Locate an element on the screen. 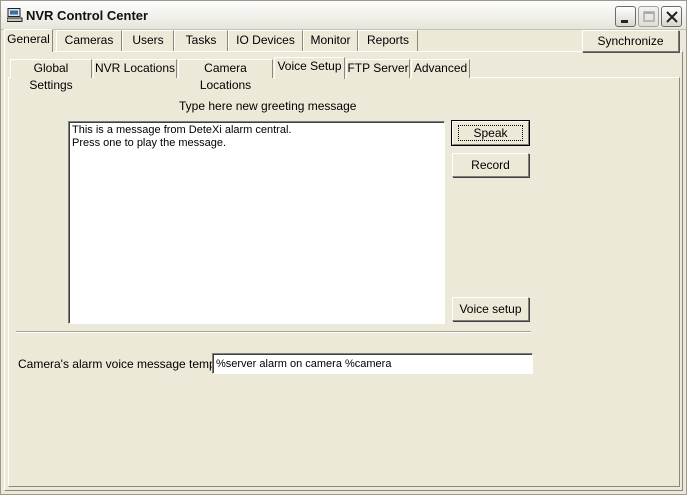 This screenshot has height=495, width=687. record-button: Record is located at coordinates (490, 165).